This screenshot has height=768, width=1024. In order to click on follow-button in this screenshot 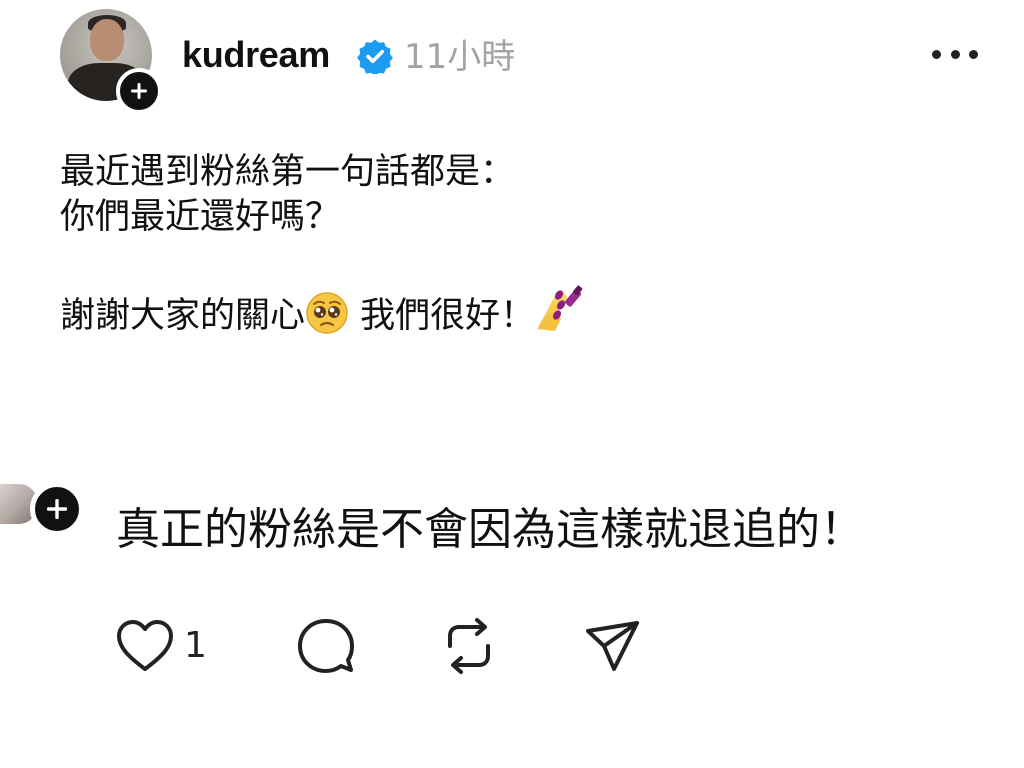, I will do `click(139, 91)`.